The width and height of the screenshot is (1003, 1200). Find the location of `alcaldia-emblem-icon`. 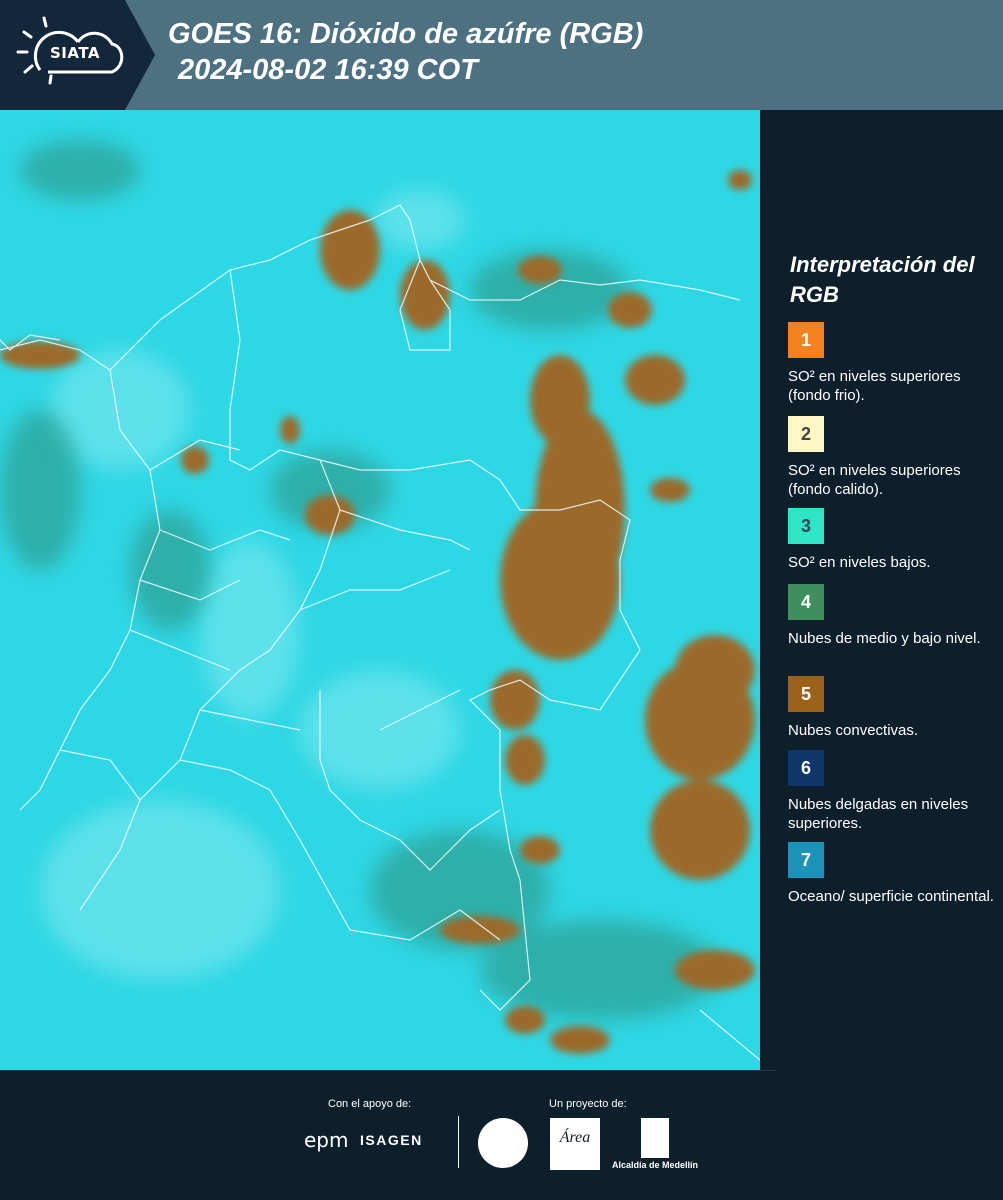

alcaldia-emblem-icon is located at coordinates (655, 1138).